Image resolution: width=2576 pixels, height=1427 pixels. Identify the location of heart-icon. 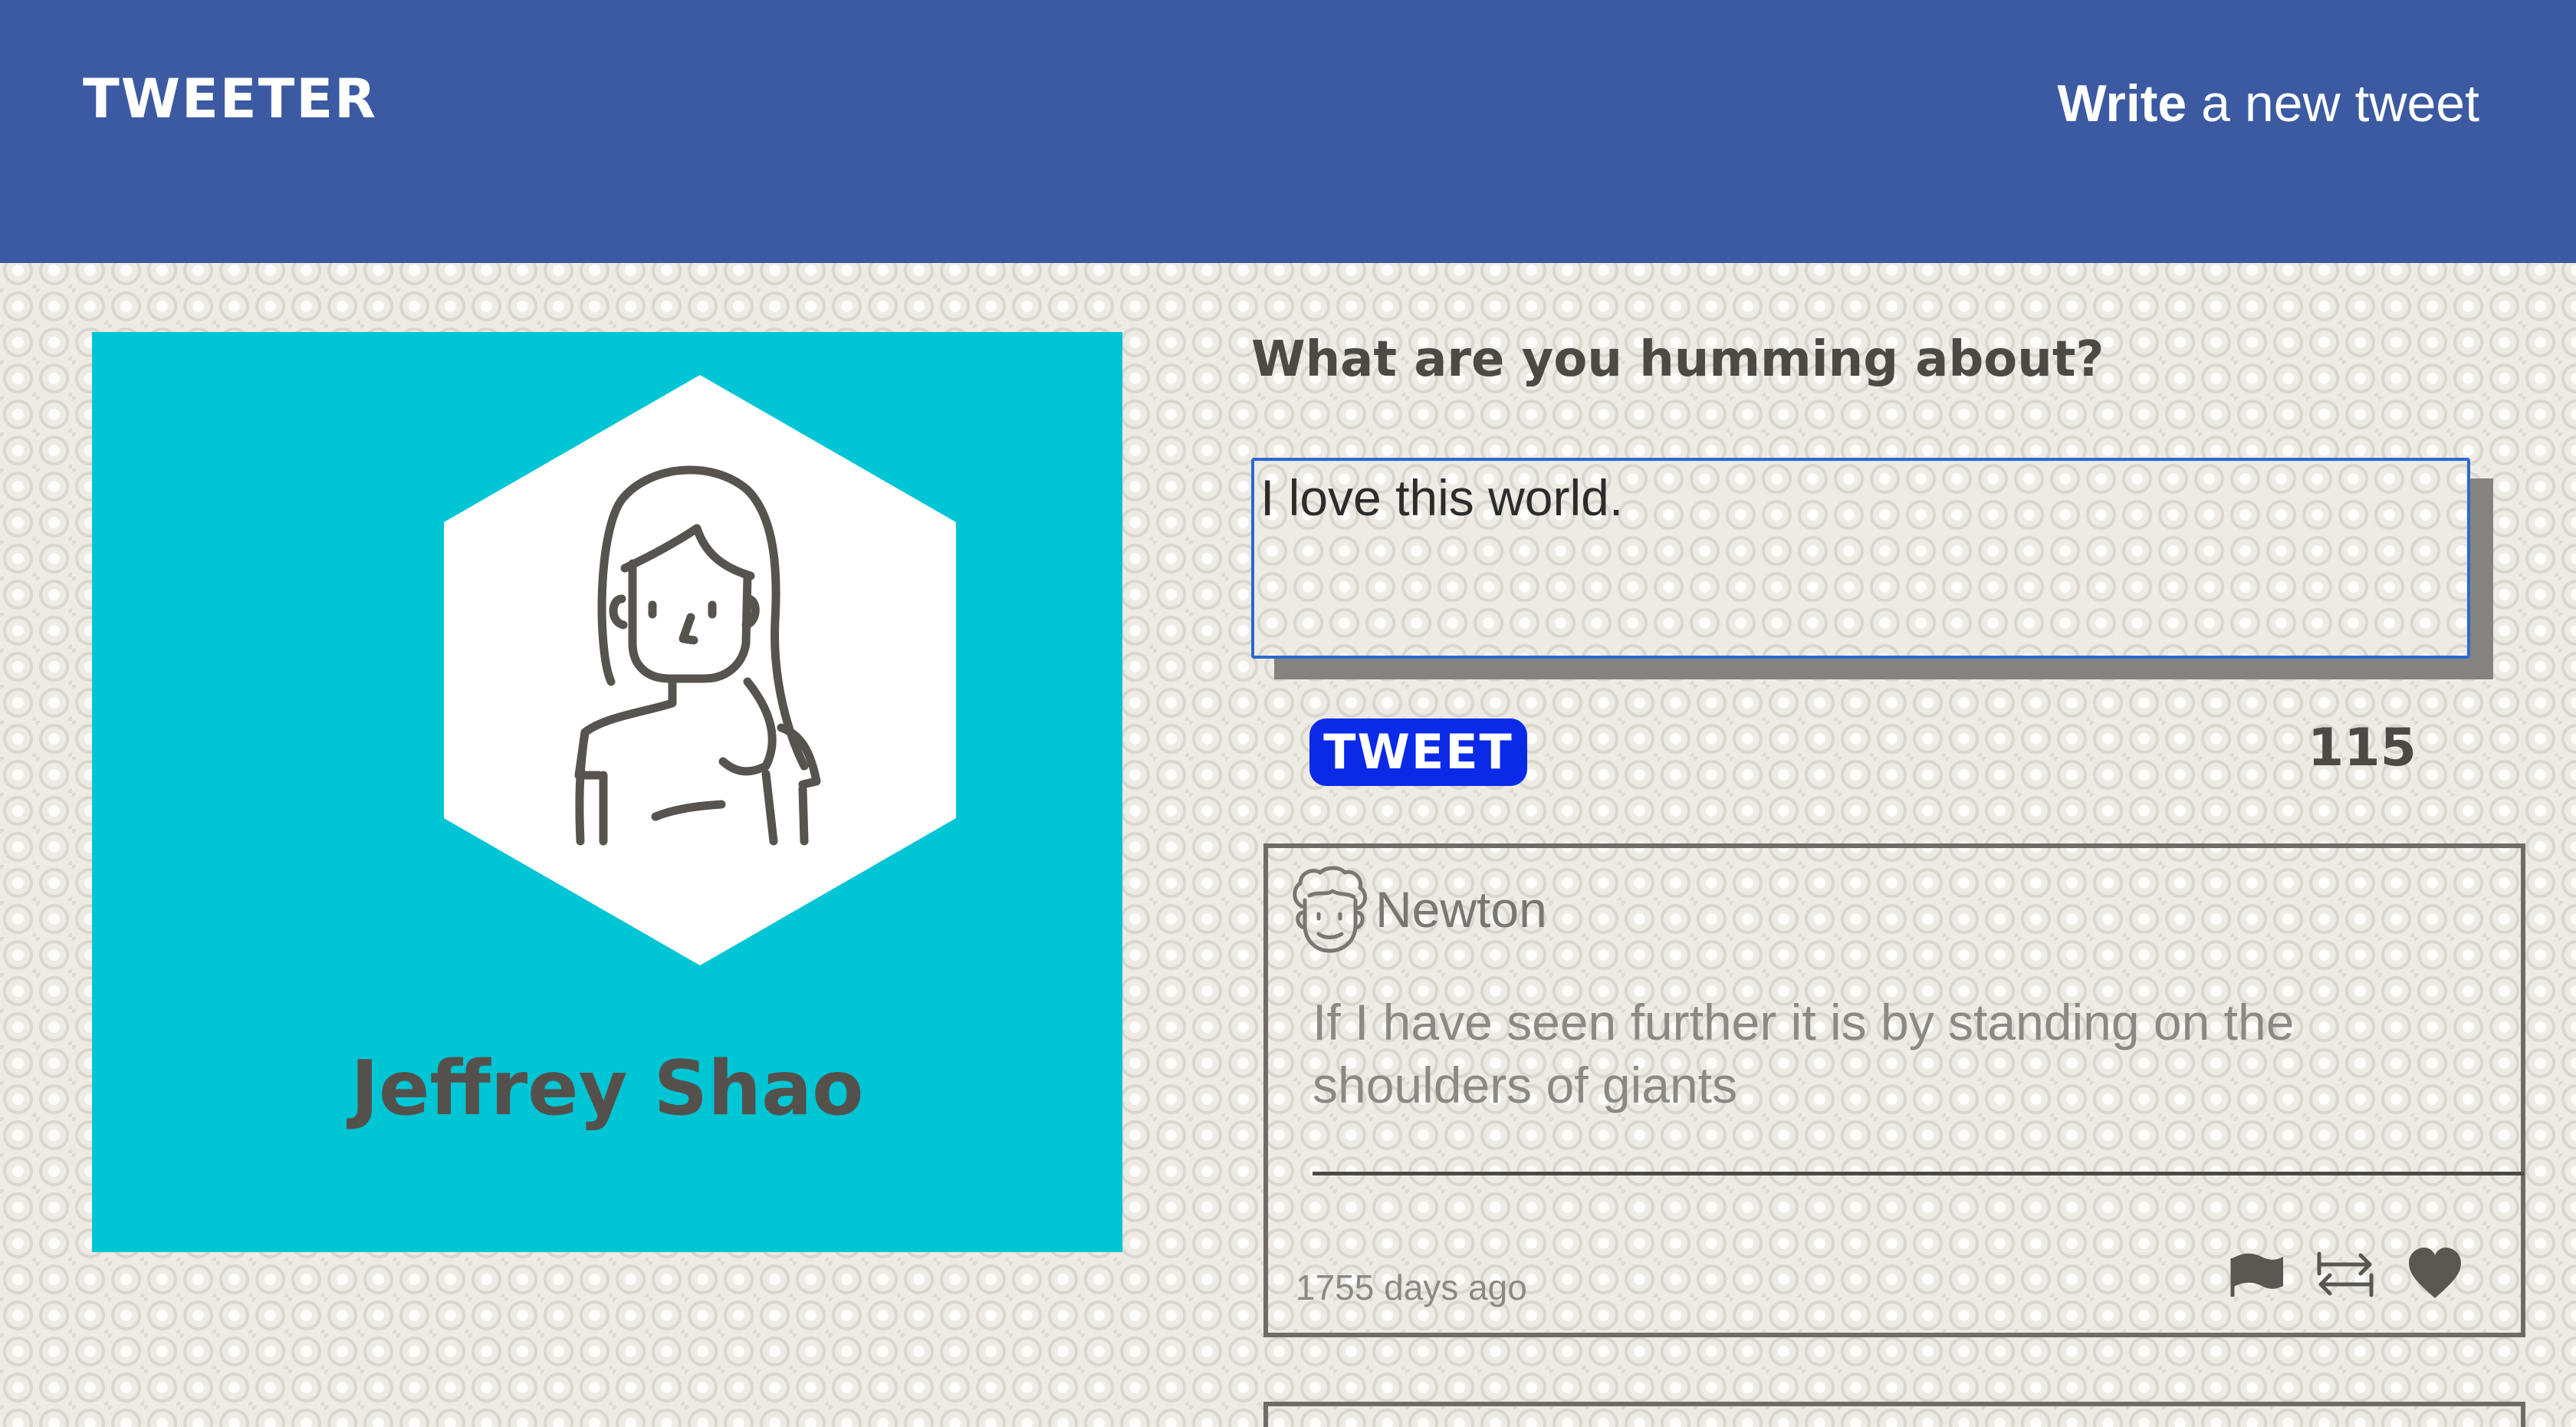
(2435, 1273).